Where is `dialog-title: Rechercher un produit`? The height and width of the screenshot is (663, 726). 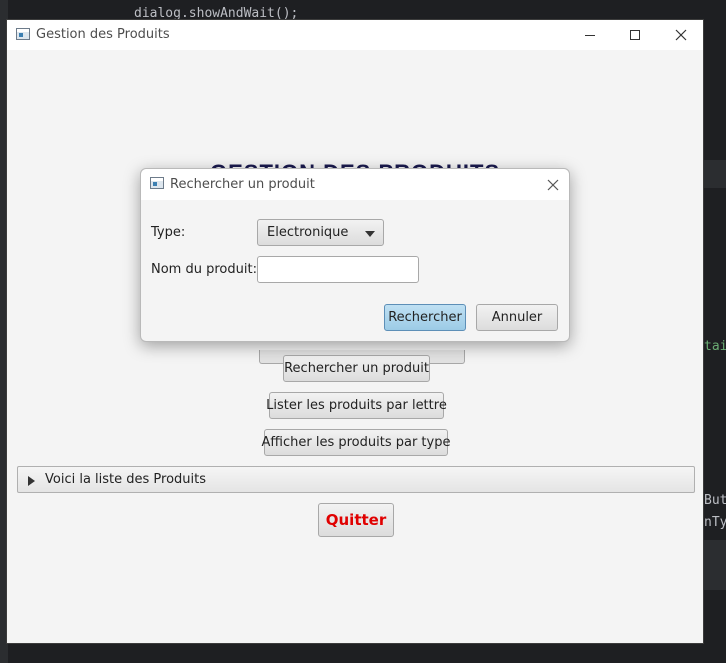 dialog-title: Rechercher un produit is located at coordinates (242, 184).